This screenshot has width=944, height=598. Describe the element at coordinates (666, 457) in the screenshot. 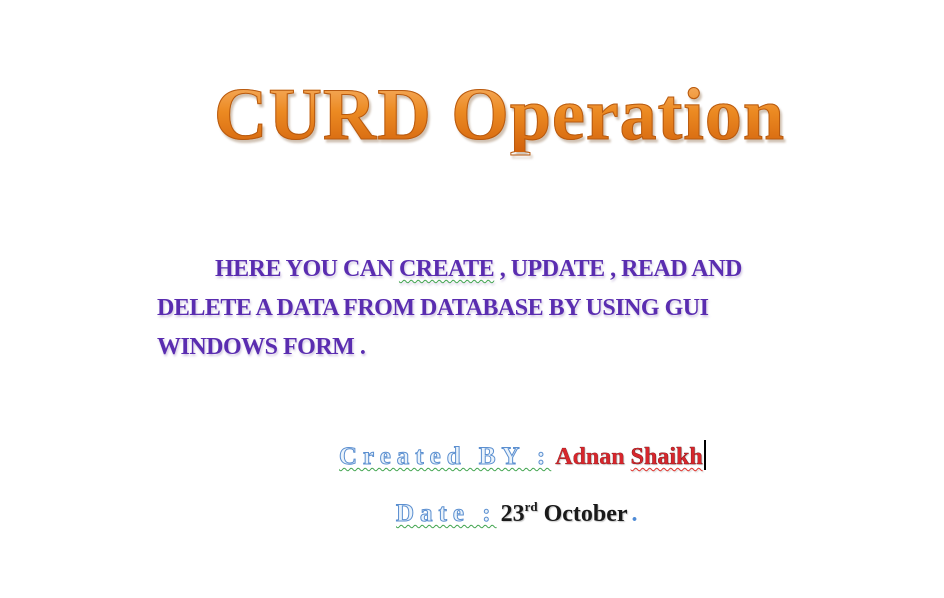

I see `author-last-name: Shaikh` at that location.